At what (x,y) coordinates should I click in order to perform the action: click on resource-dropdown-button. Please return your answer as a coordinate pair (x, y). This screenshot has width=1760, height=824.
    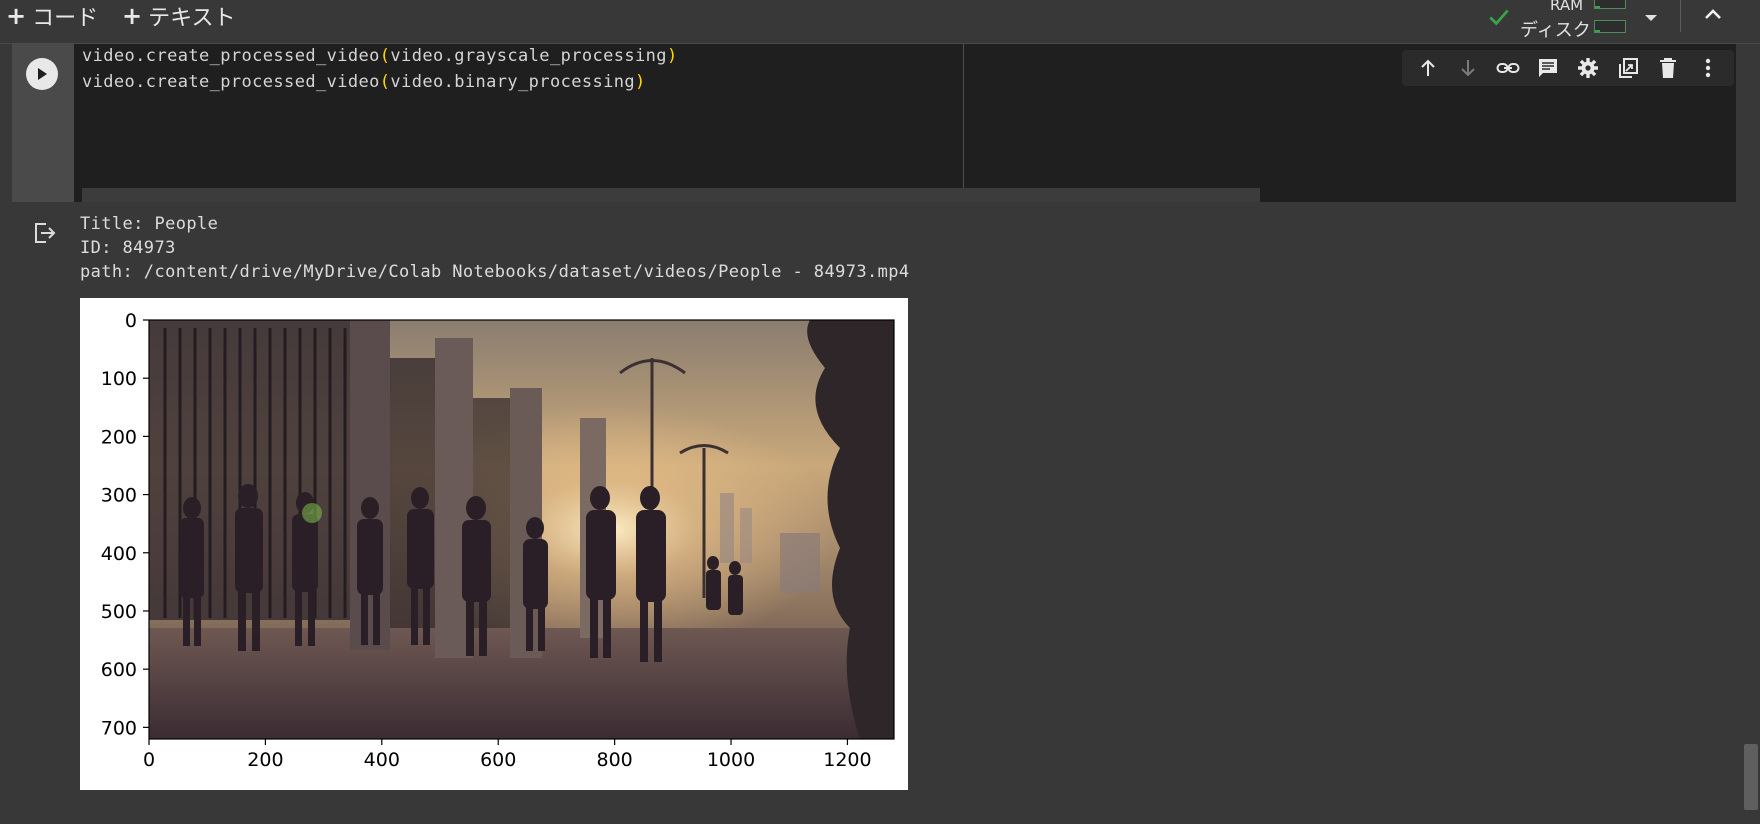
    Looking at the image, I should click on (1651, 18).